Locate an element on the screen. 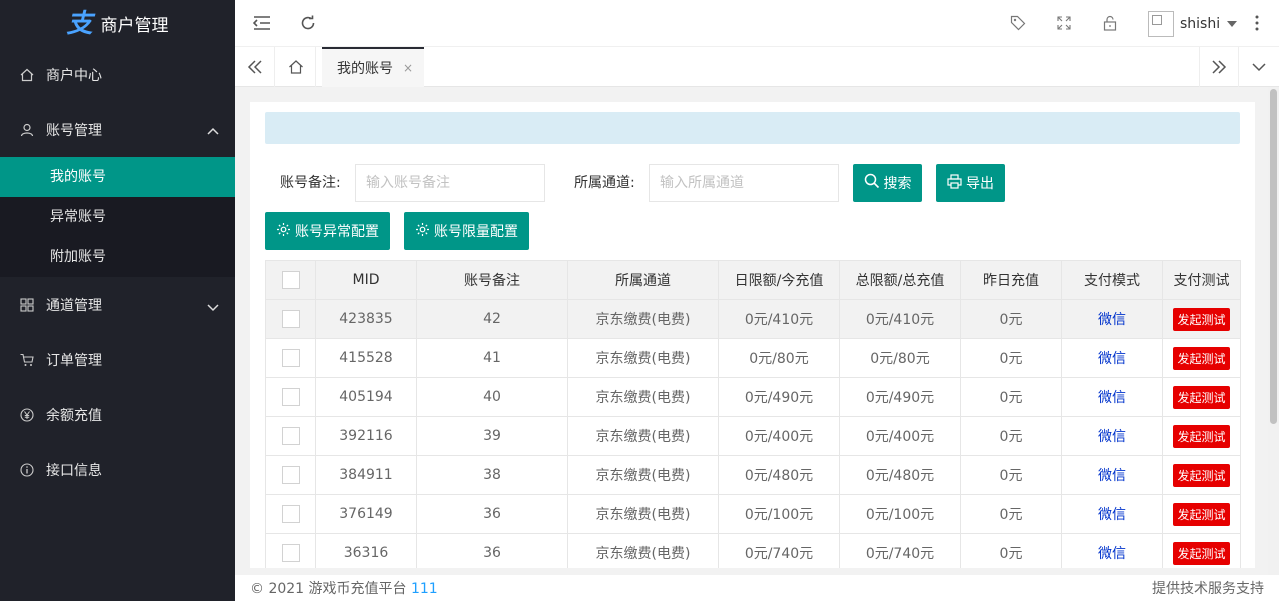 The image size is (1279, 601). search-button: 搜索 is located at coordinates (887, 183).